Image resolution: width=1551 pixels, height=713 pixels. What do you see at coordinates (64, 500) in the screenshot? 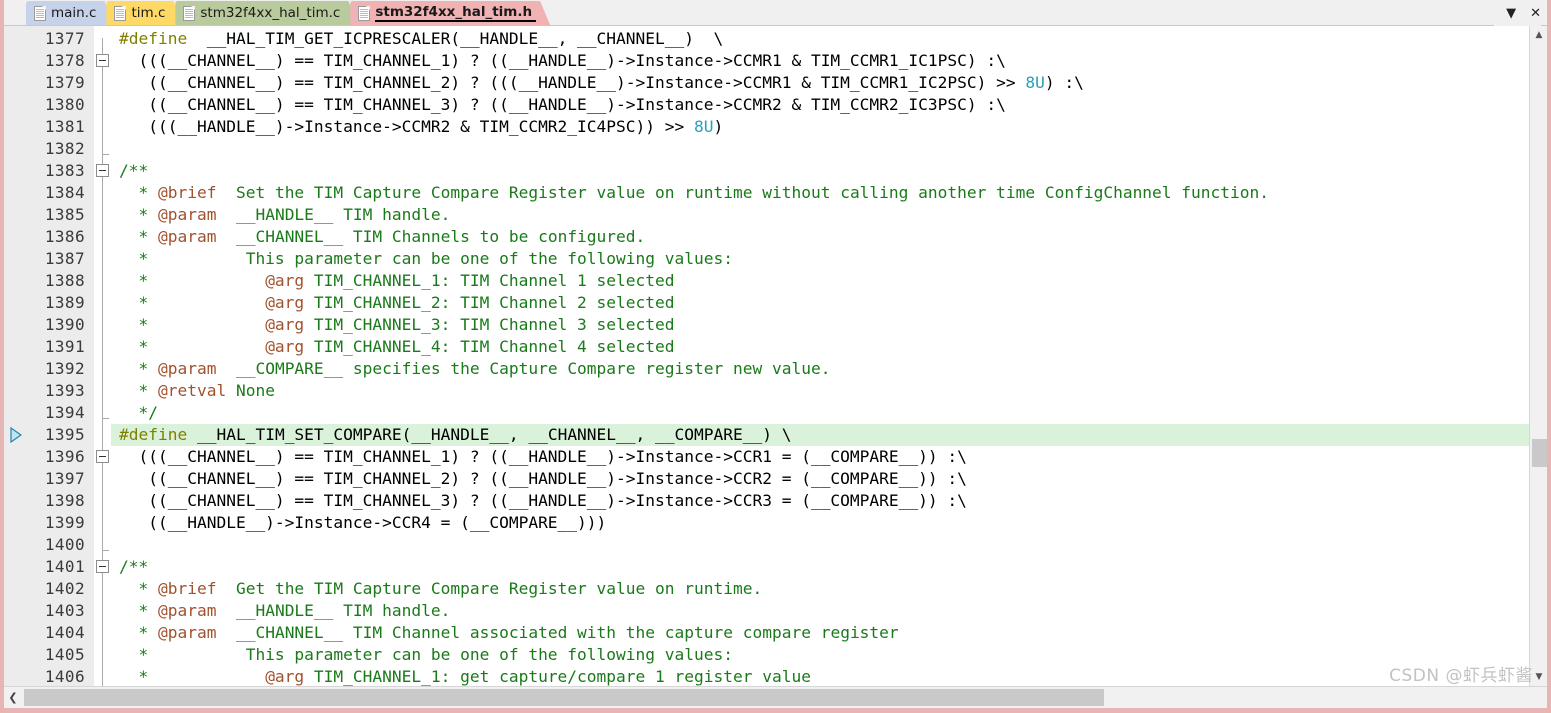
I see `line-number: 1398` at bounding box center [64, 500].